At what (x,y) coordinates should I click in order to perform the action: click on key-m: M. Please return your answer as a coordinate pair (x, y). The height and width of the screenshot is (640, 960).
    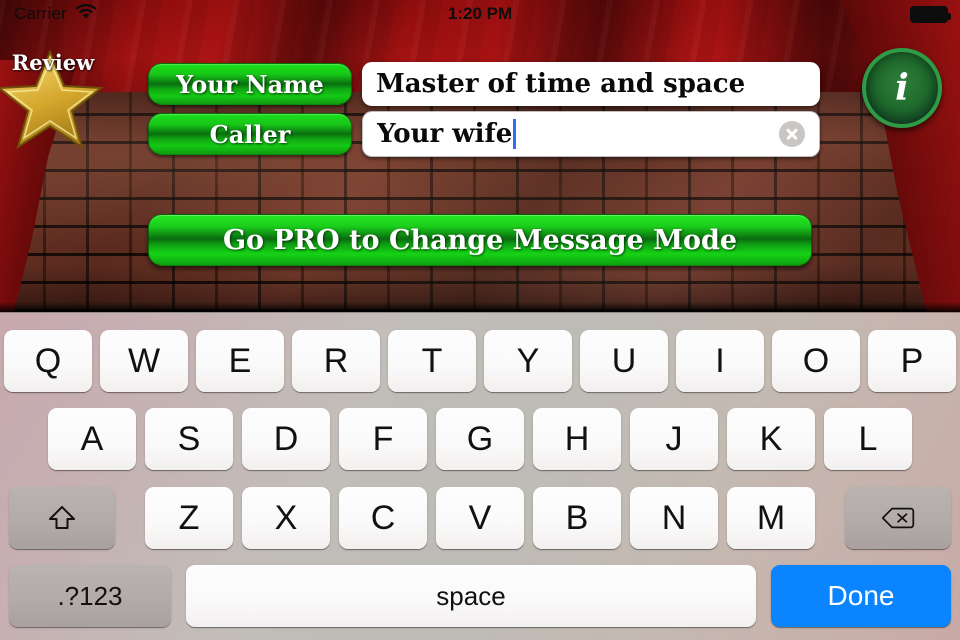
    Looking at the image, I should click on (771, 518).